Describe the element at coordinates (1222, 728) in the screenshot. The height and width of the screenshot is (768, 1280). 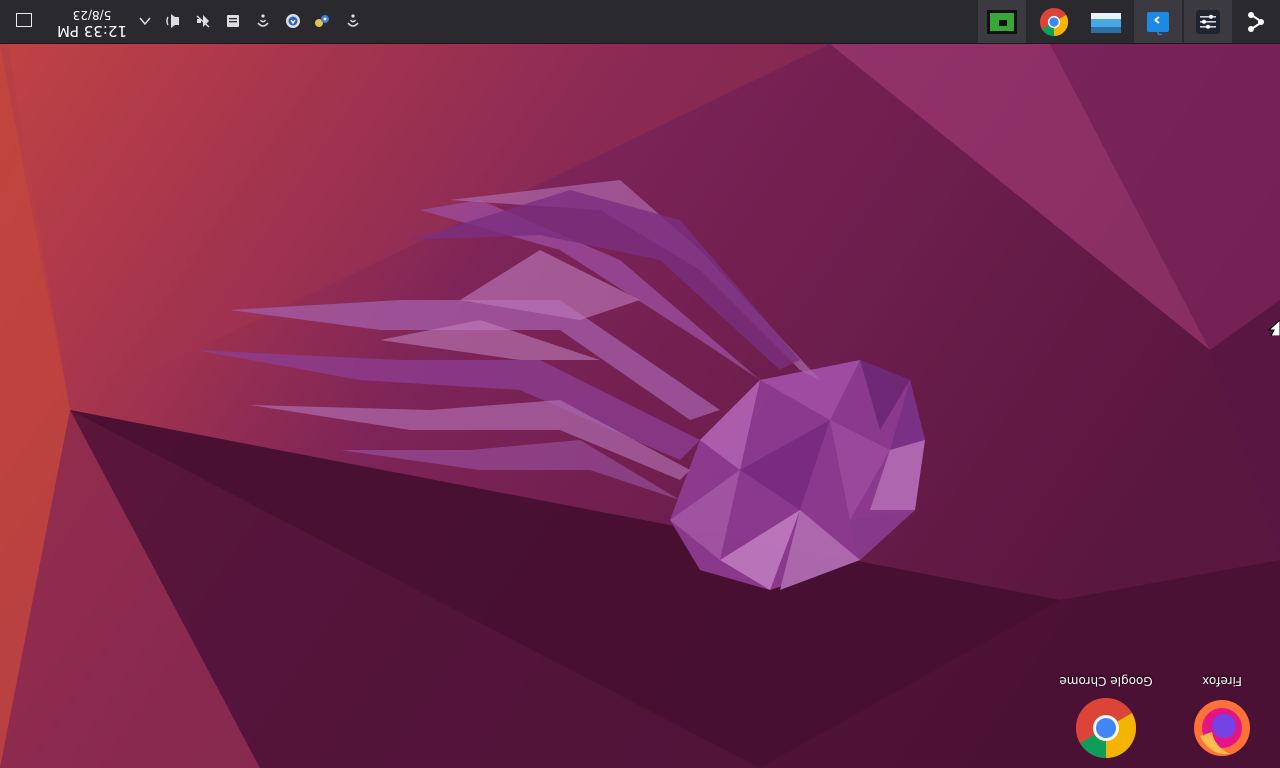
I see `firefox-icon` at that location.